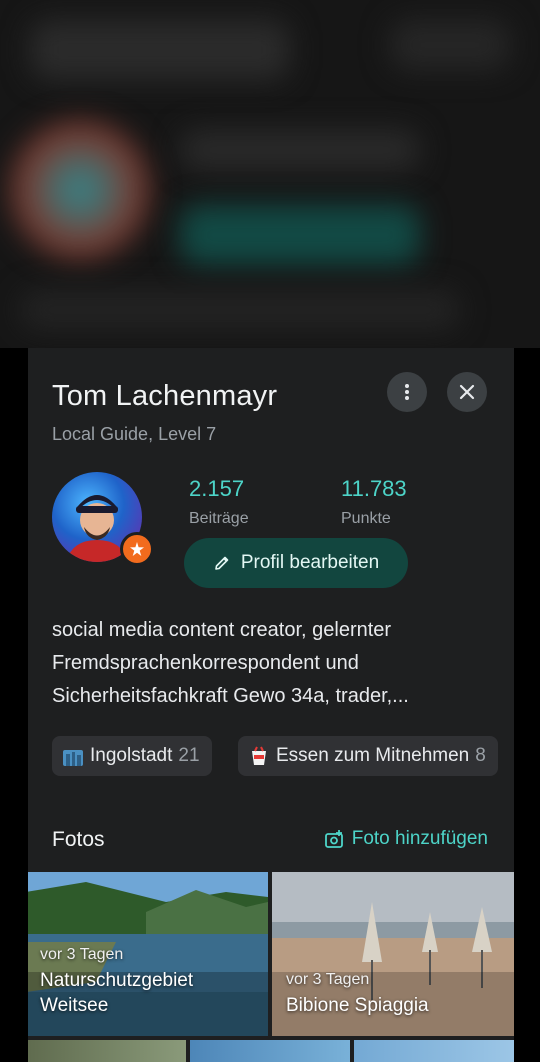 This screenshot has height=1062, width=540. I want to click on chip-count: 8, so click(480, 755).